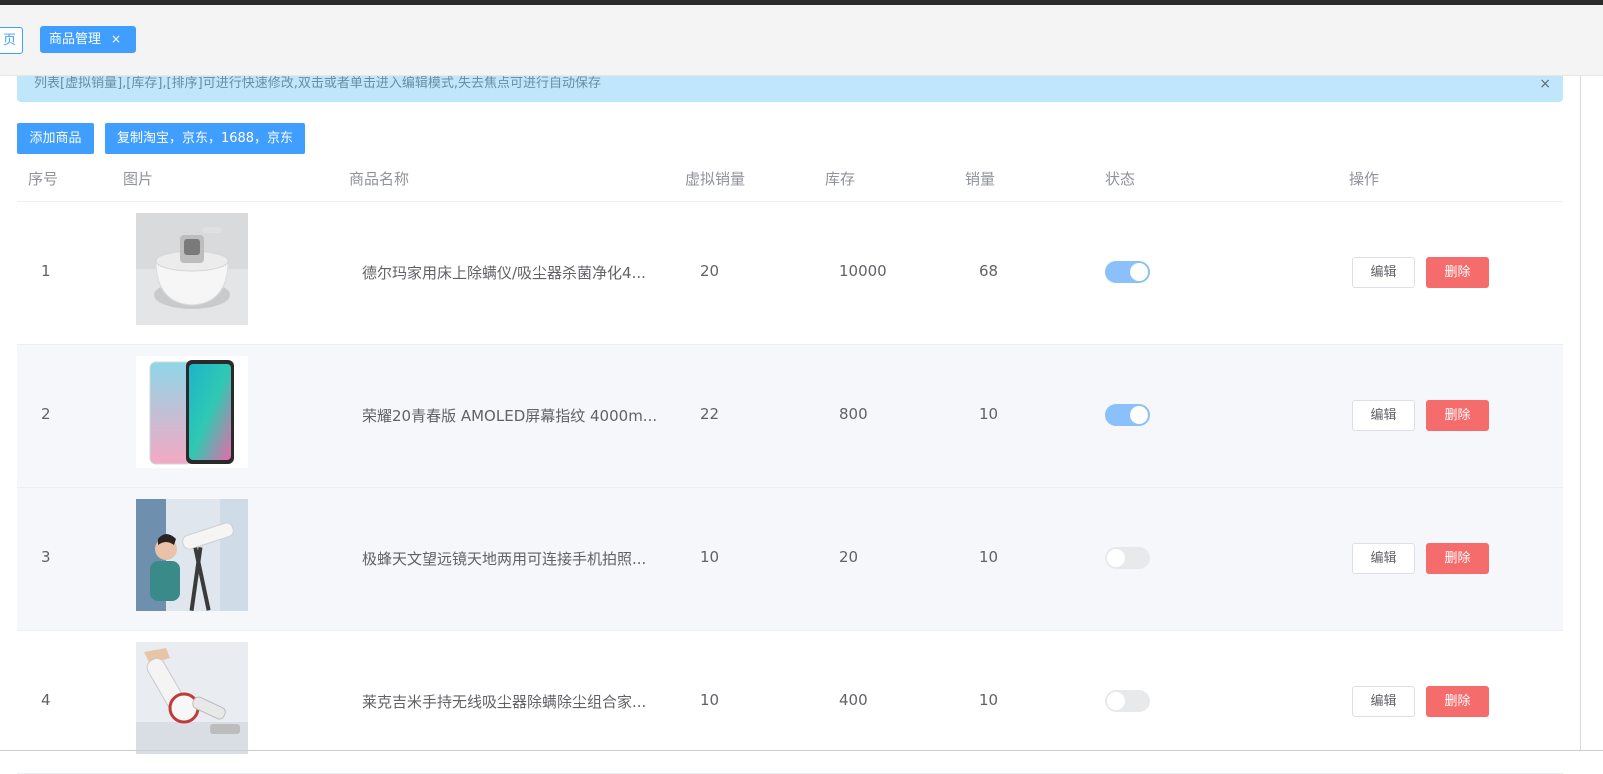 Image resolution: width=1603 pixels, height=774 pixels. I want to click on tag-active-label: 商品管理, so click(75, 39).